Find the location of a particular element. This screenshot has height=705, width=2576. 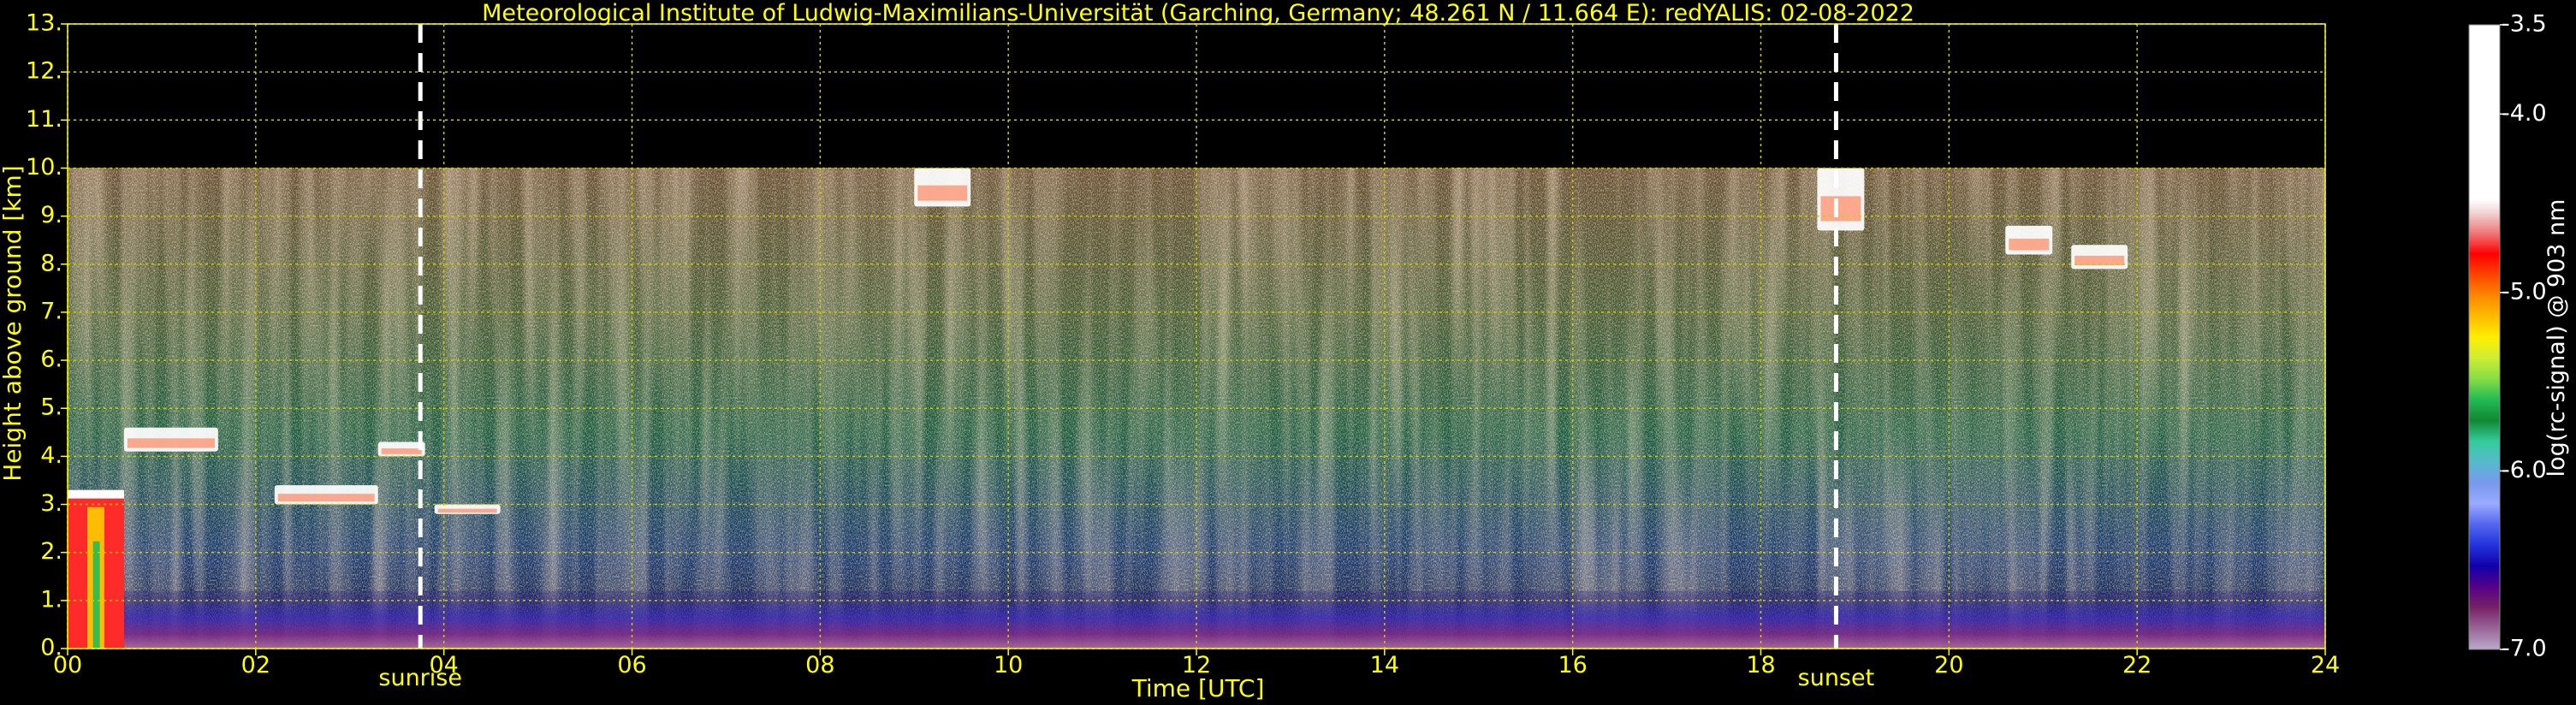

y-tick-label: 9. is located at coordinates (51, 215).